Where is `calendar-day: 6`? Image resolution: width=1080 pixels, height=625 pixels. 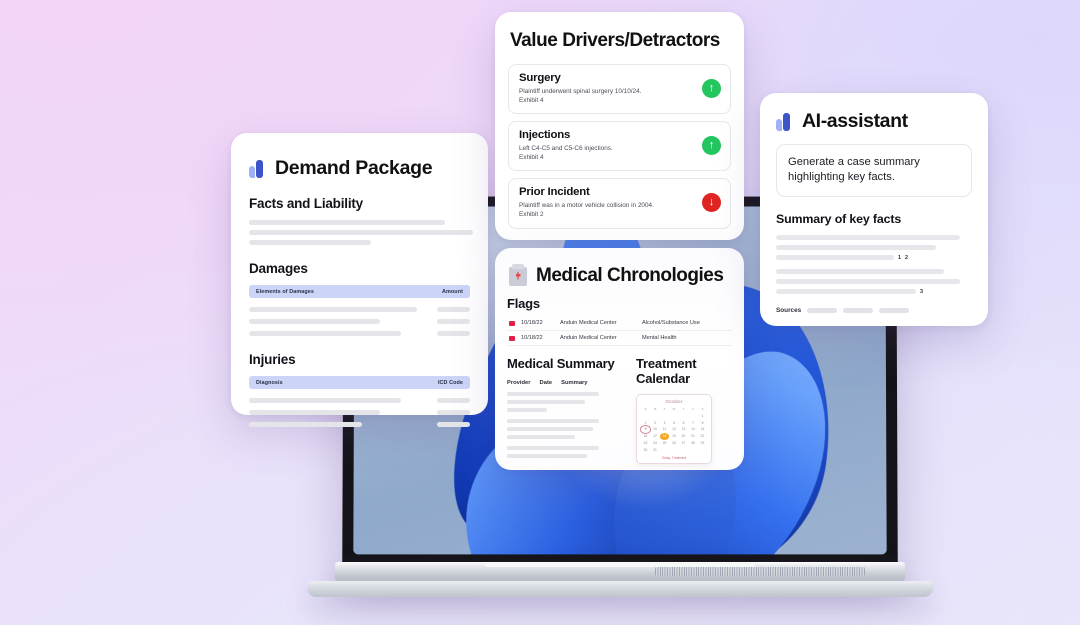
calendar-day: 6 is located at coordinates (683, 423).